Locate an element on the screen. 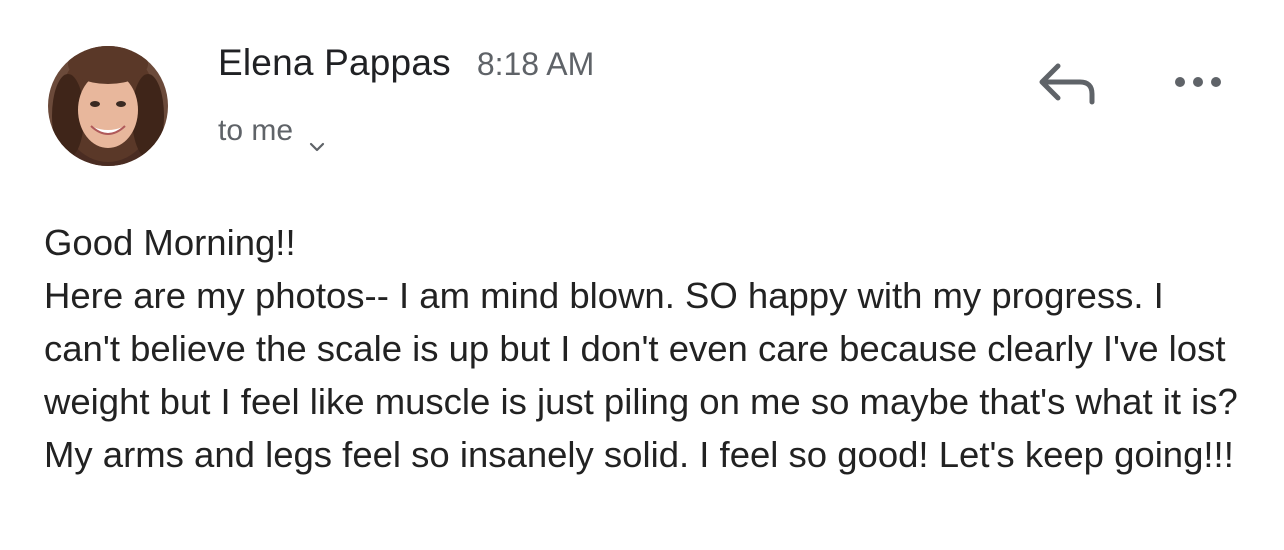 The image size is (1284, 550). chevron-down-icon is located at coordinates (317, 139).